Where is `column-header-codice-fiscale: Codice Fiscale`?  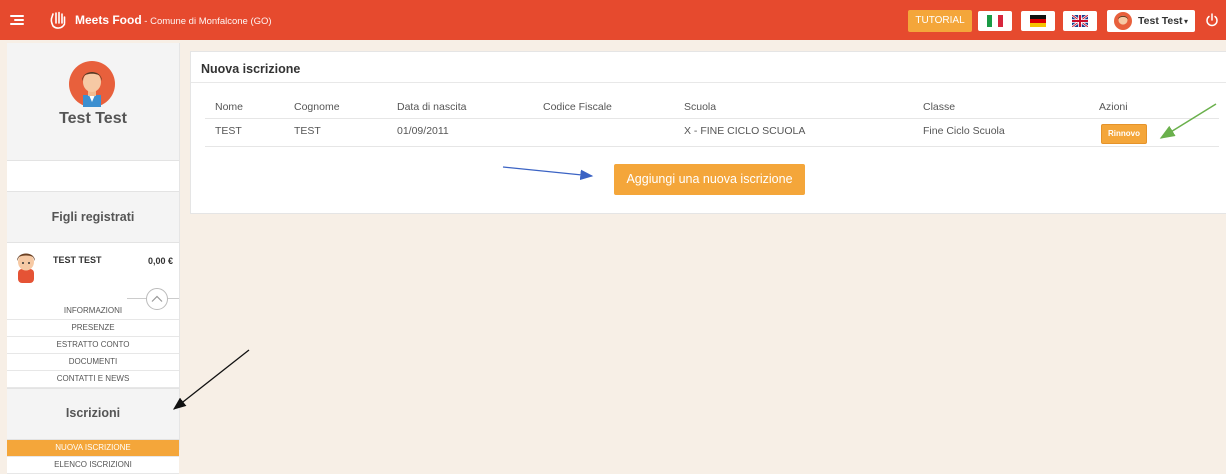
column-header-codice-fiscale: Codice Fiscale is located at coordinates (577, 107).